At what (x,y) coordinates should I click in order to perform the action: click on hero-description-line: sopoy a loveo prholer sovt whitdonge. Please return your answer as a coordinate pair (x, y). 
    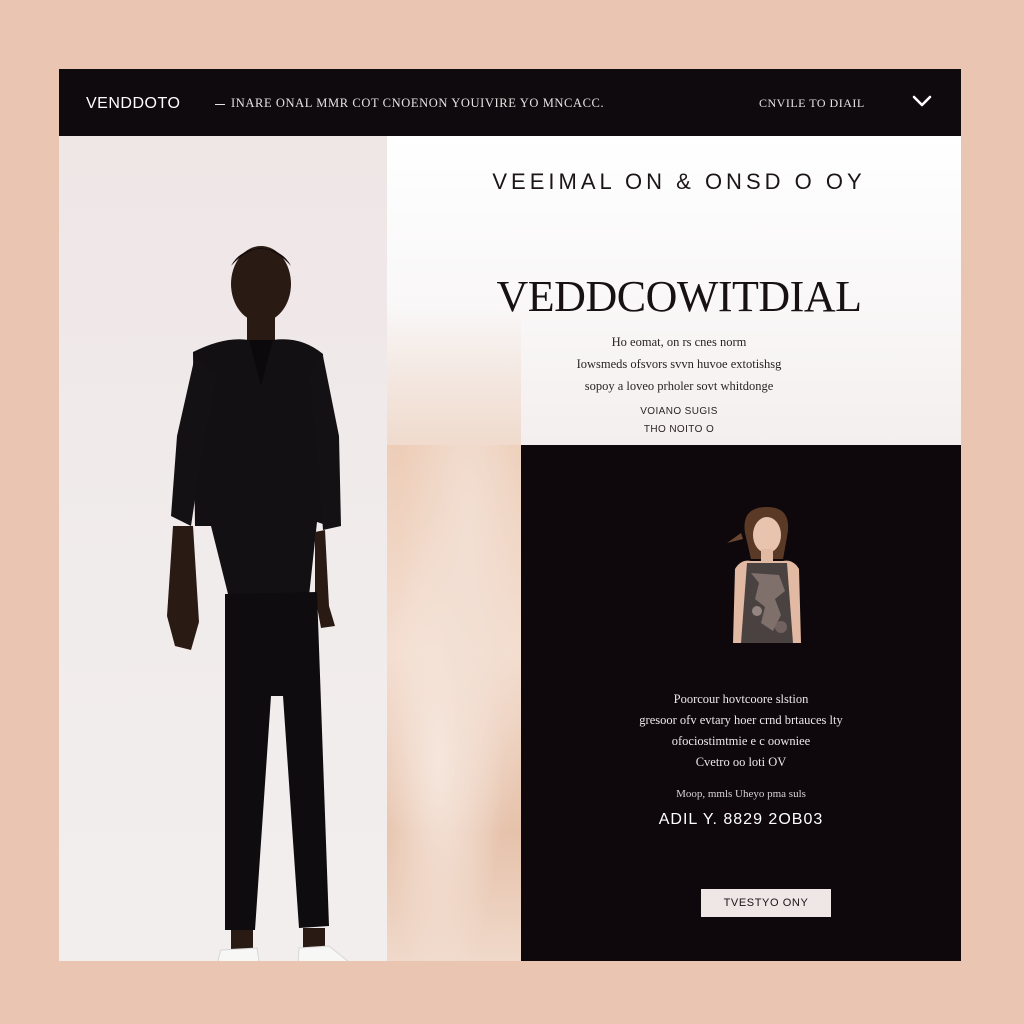
    Looking at the image, I should click on (679, 386).